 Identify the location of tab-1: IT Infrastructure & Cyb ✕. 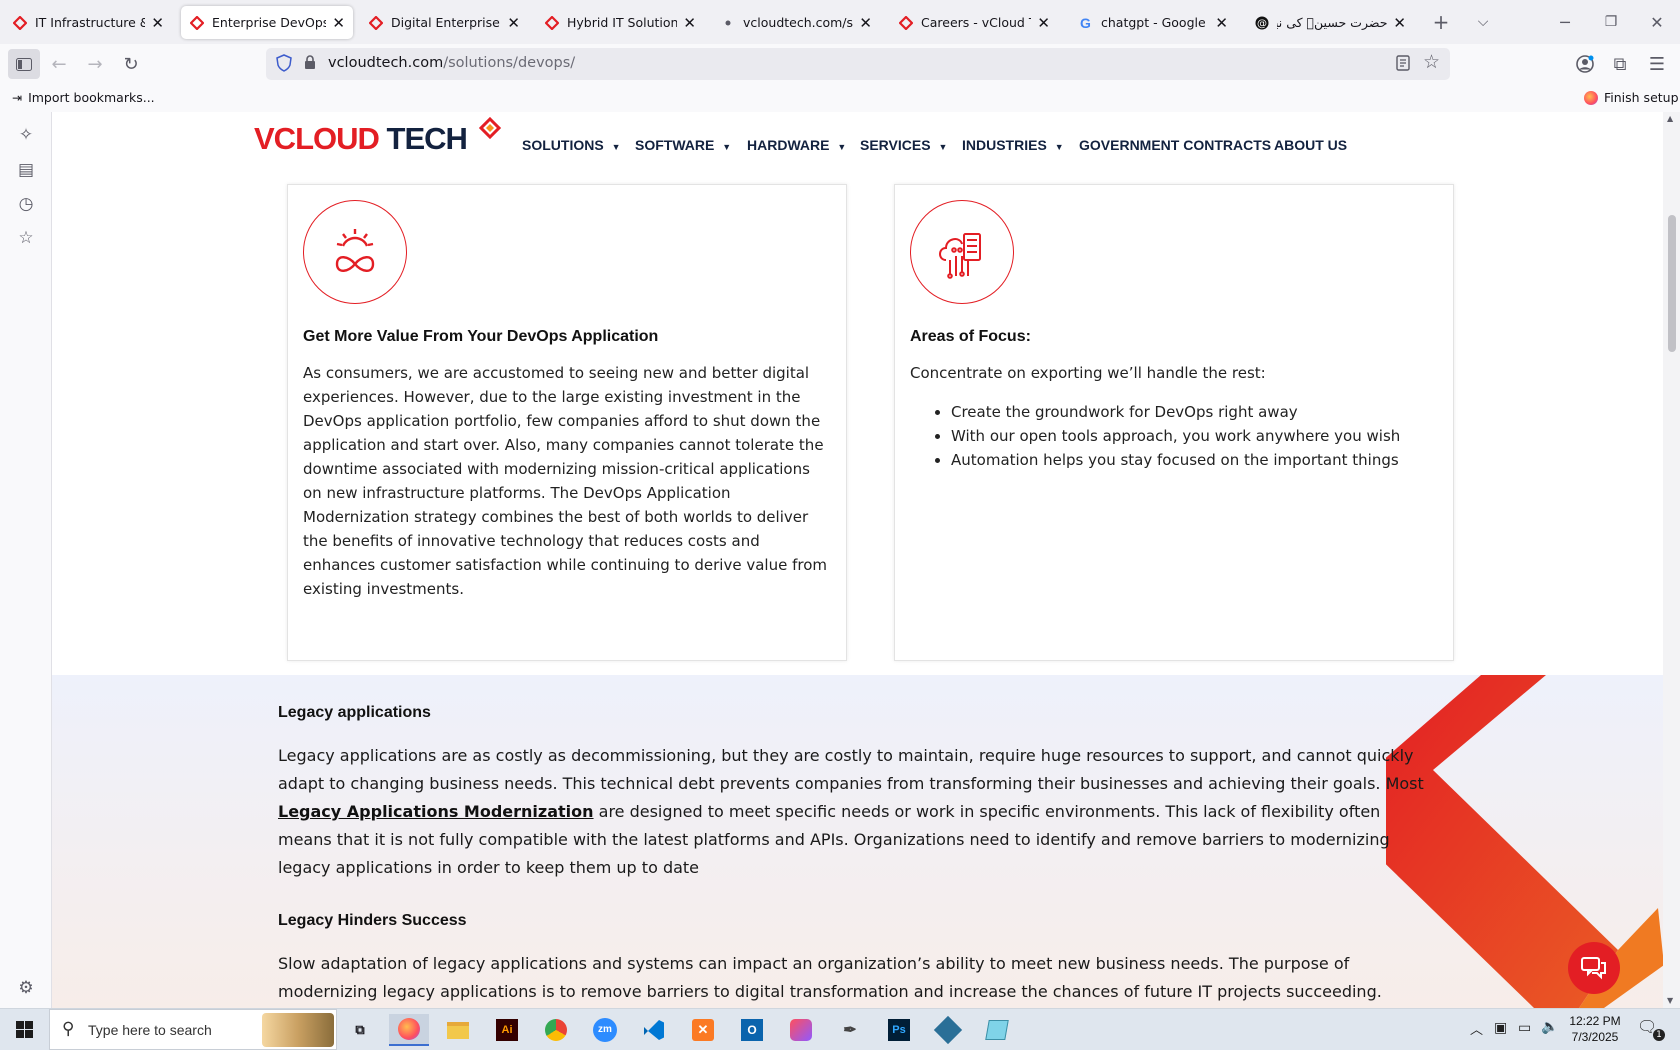
(88, 22).